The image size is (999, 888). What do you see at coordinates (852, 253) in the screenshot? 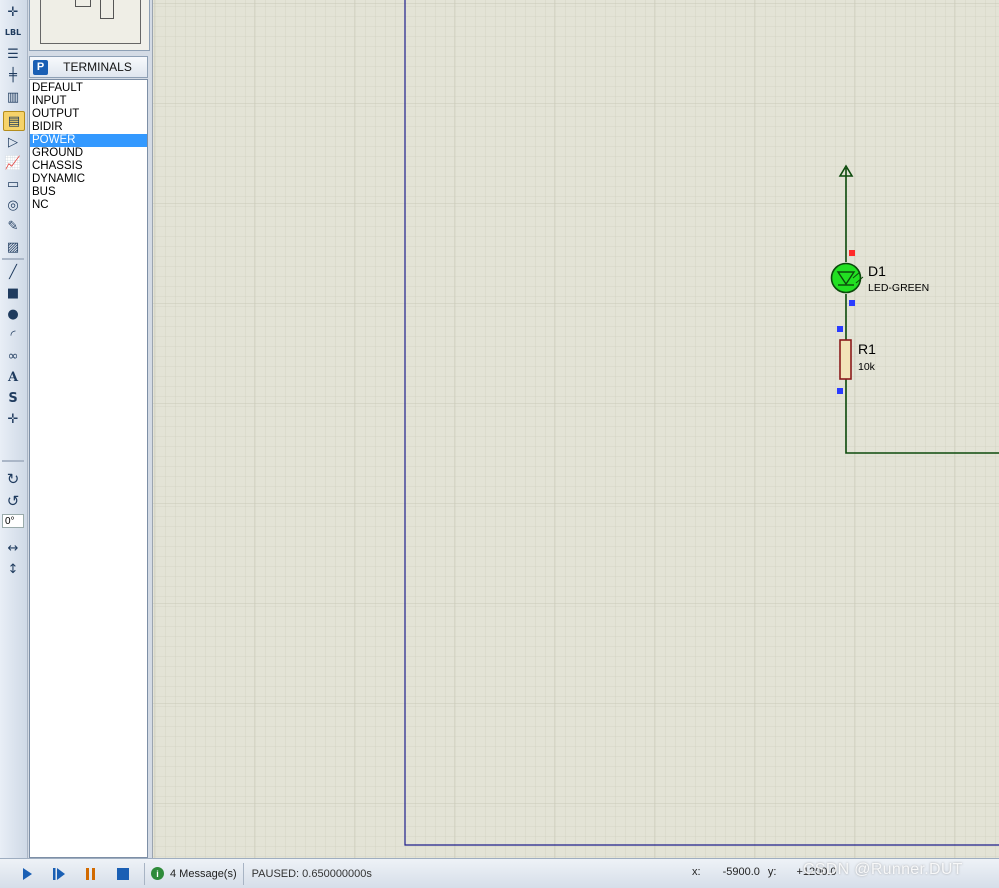
I see `pin-marker-red` at bounding box center [852, 253].